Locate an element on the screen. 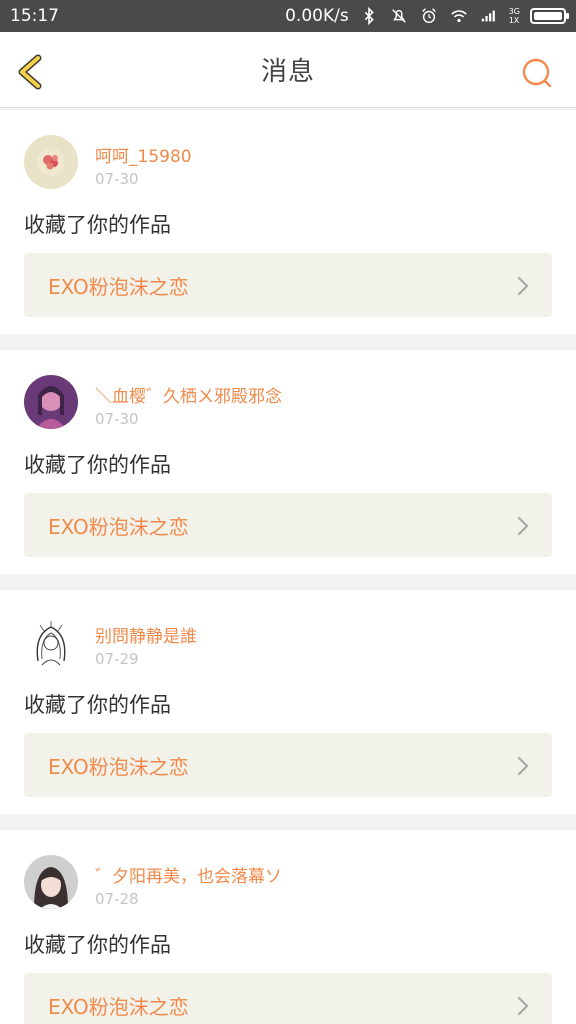  status-bar: 15:17 0.00K/s 3G 1X is located at coordinates (288, 16).